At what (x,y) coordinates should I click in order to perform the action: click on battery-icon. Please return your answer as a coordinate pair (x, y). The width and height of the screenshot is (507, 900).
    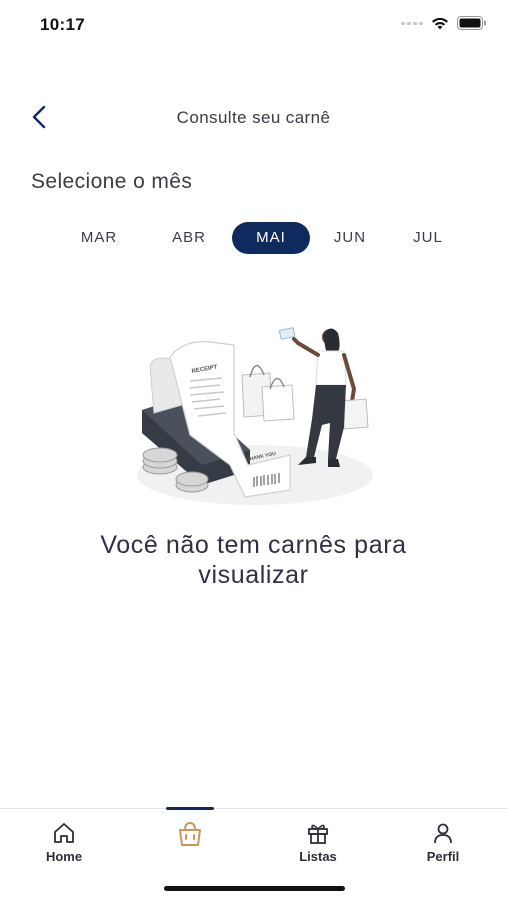
    Looking at the image, I should click on (471, 23).